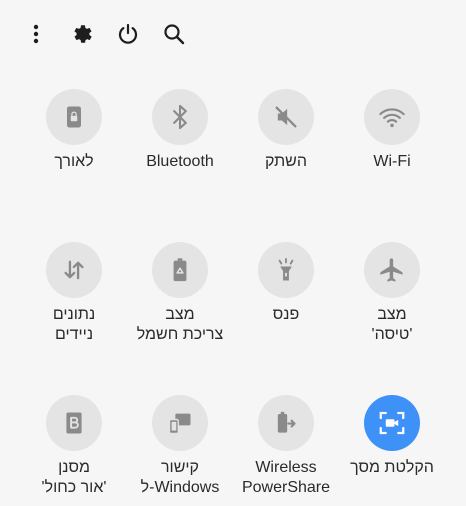  Describe the element at coordinates (180, 324) in the screenshot. I see `tile-power-saving-label: מצב צריכת חשמל` at that location.